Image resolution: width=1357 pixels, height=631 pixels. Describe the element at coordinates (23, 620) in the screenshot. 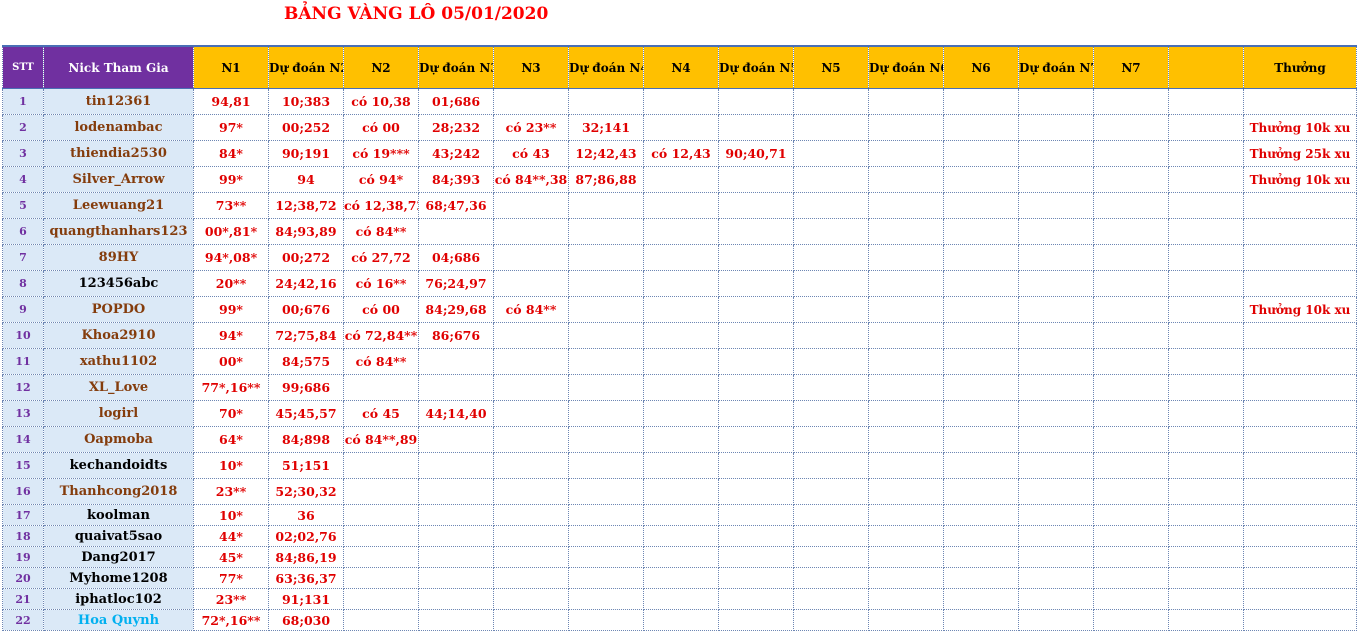

I see `row-number: 22` at that location.